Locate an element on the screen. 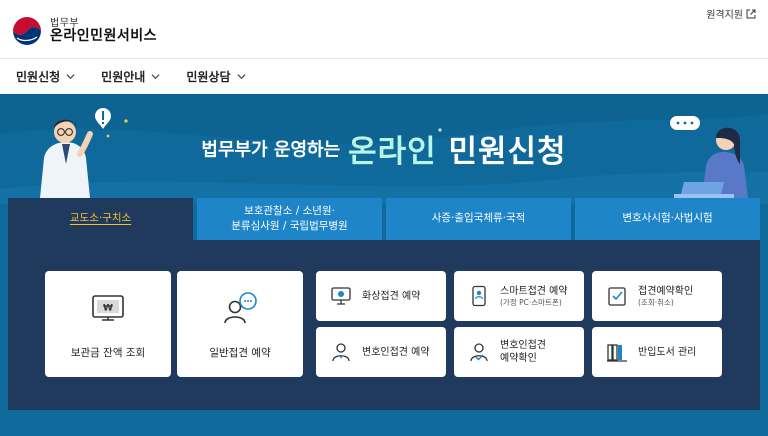  logo-title: 온라인민원서비스 is located at coordinates (104, 35).